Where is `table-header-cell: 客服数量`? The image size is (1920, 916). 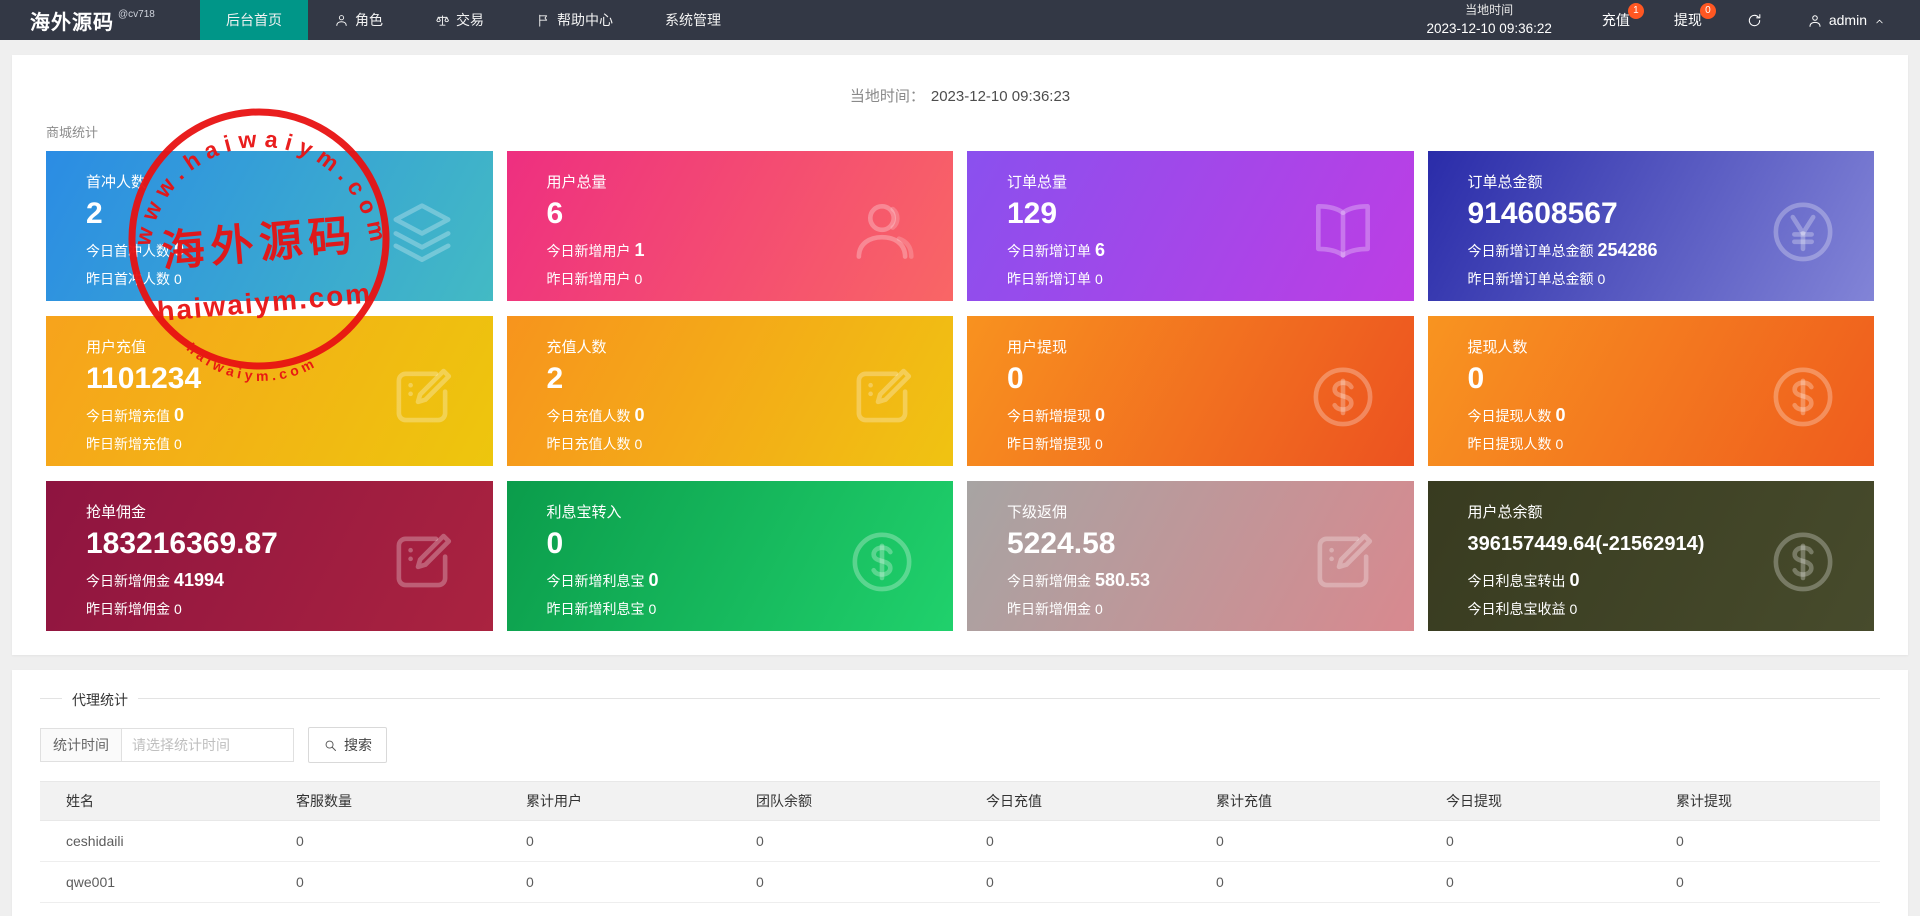
table-header-cell: 客服数量 is located at coordinates (385, 801).